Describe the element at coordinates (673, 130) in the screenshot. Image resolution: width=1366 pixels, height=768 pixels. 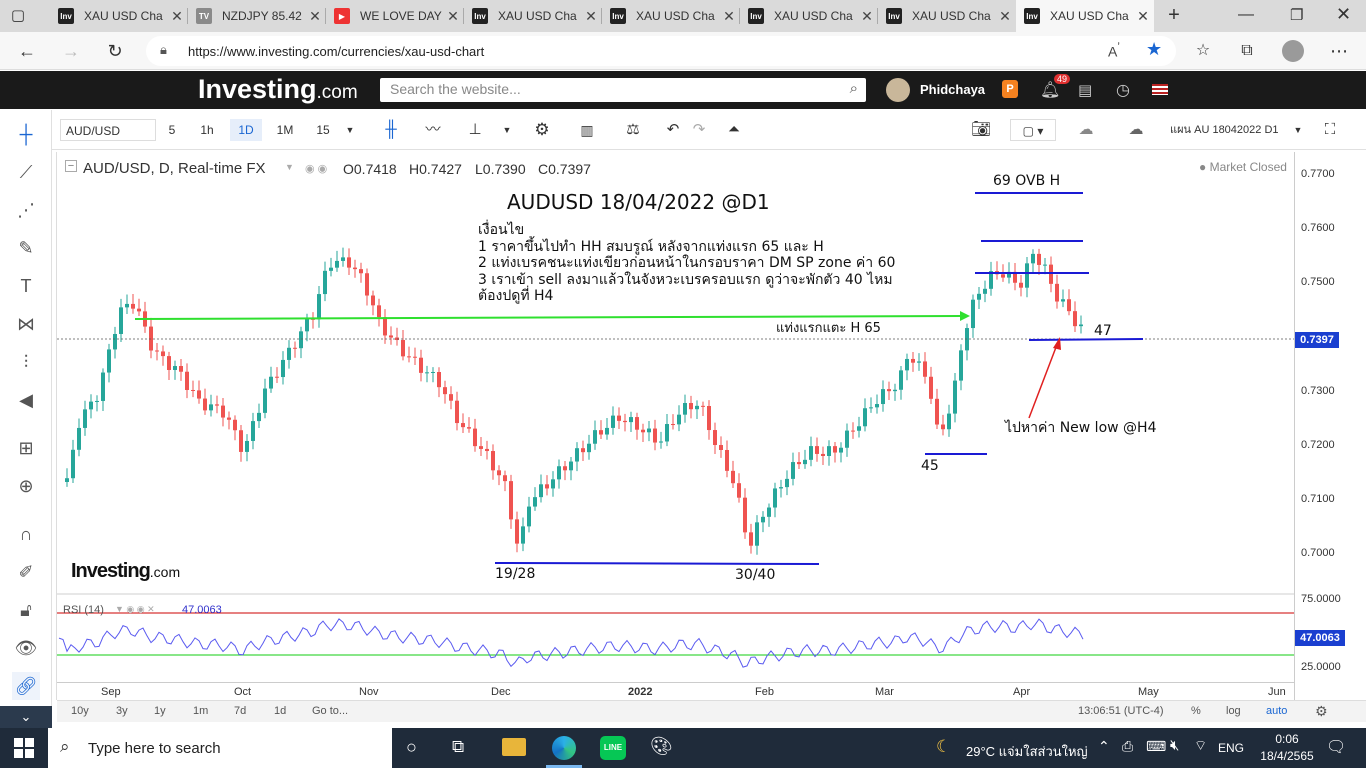
I see `undo-icon: ↶` at that location.